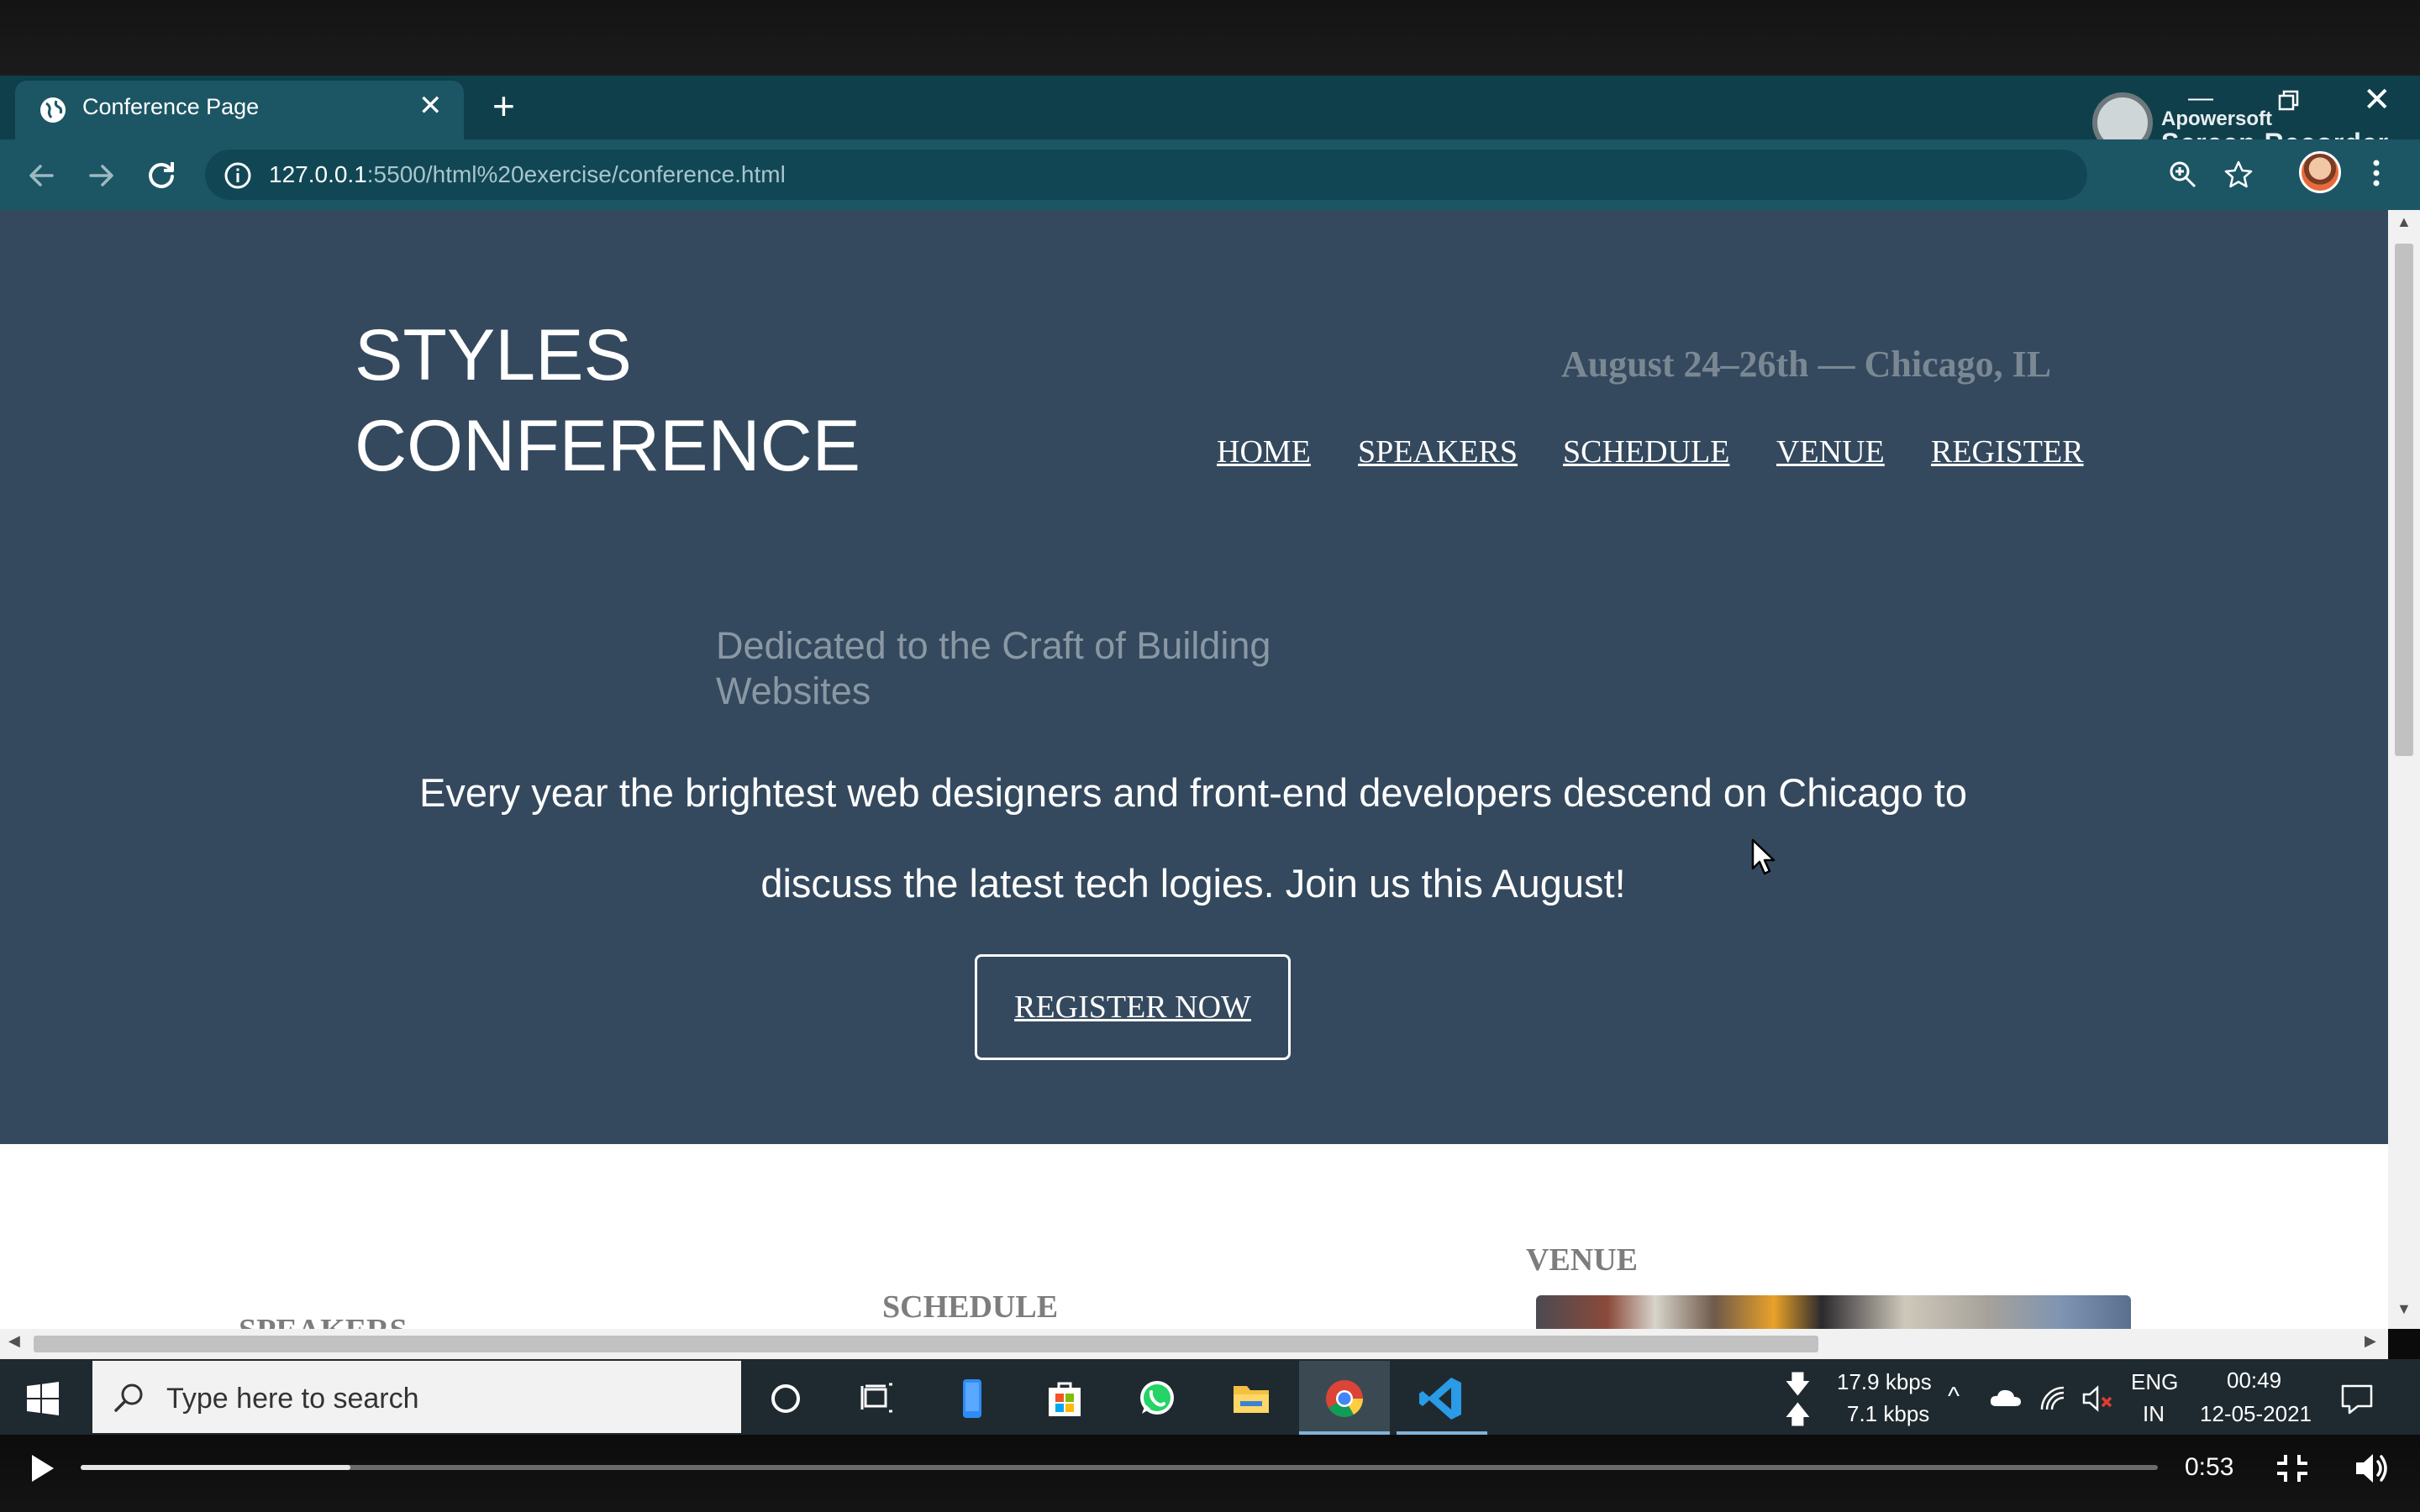  What do you see at coordinates (1157, 1399) in the screenshot?
I see `whatsapp-icon` at bounding box center [1157, 1399].